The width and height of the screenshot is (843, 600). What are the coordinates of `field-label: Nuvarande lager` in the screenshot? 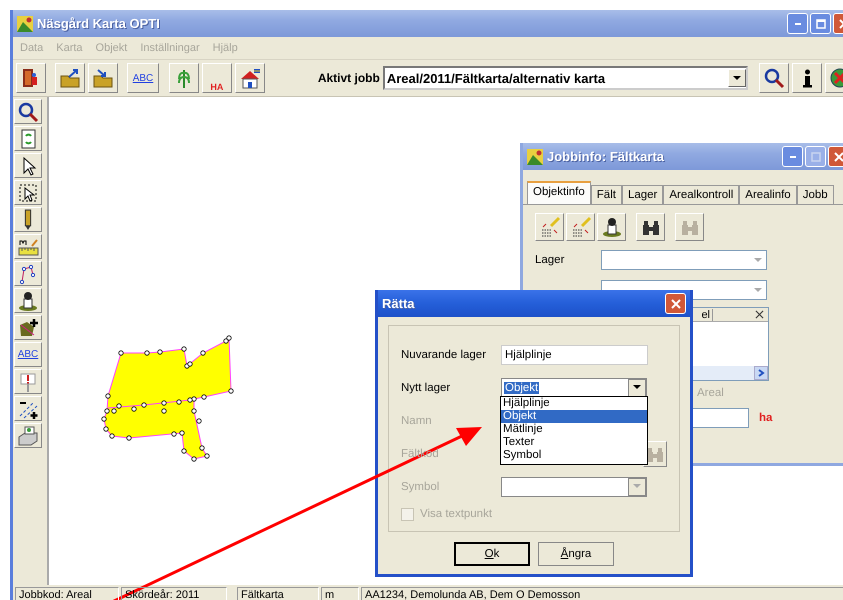 It's located at (444, 354).